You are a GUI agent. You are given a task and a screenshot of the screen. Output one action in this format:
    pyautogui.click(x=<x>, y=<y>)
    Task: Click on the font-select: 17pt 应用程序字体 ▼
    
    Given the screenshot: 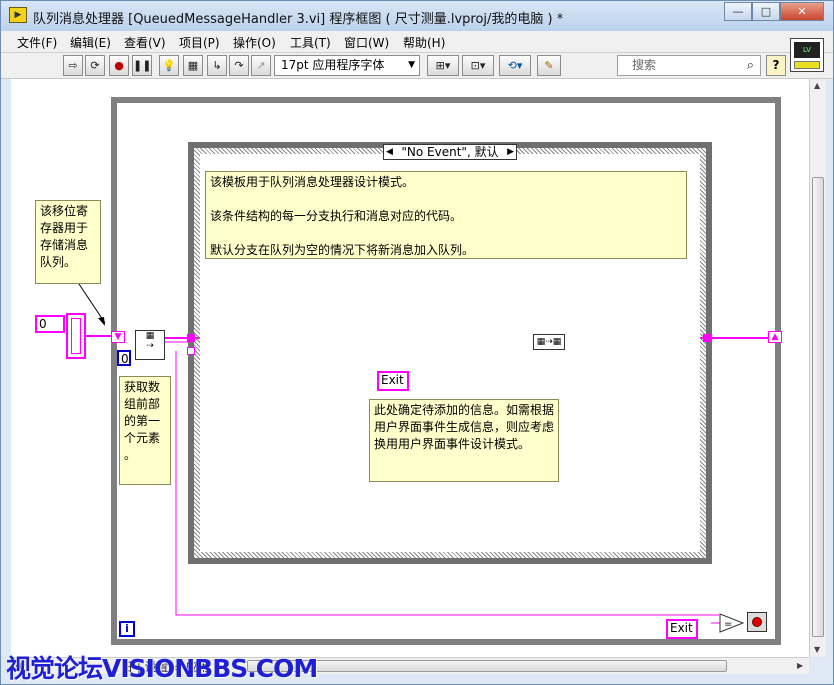 What is the action you would take?
    pyautogui.click(x=347, y=65)
    